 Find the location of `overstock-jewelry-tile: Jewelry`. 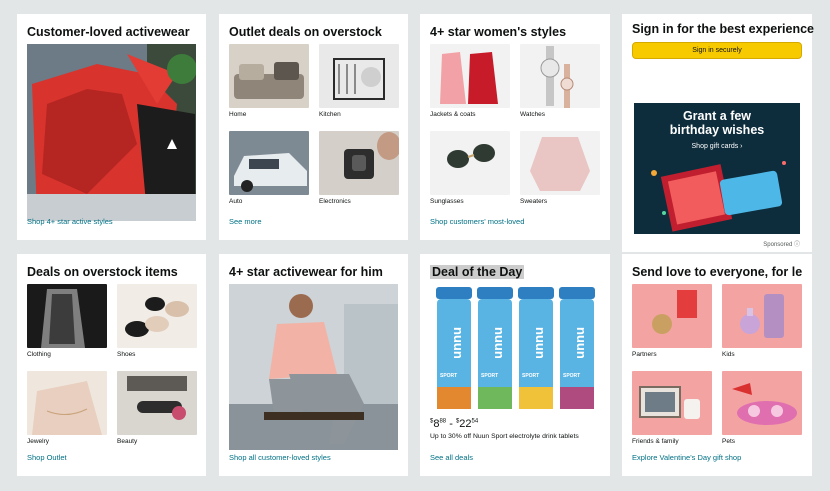

overstock-jewelry-tile: Jewelry is located at coordinates (67, 414).